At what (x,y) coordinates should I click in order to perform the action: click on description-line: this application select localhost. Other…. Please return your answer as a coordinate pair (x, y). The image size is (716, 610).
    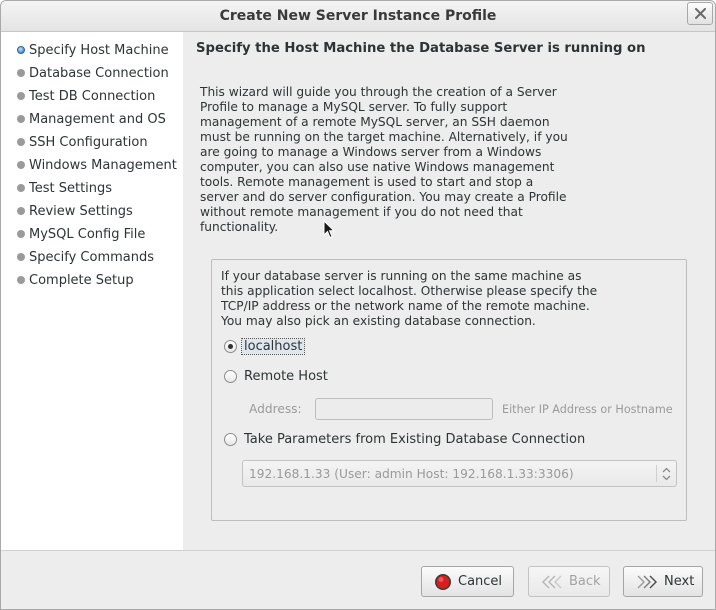
    Looking at the image, I should click on (409, 291).